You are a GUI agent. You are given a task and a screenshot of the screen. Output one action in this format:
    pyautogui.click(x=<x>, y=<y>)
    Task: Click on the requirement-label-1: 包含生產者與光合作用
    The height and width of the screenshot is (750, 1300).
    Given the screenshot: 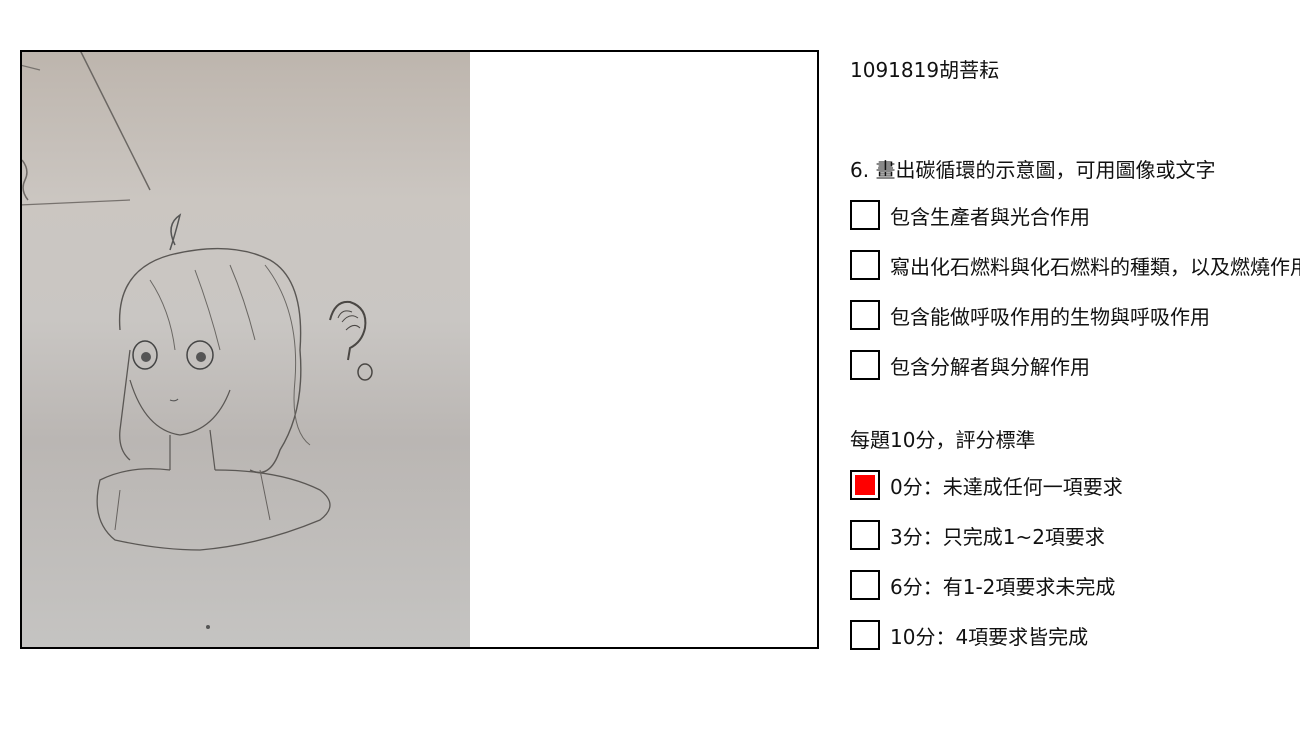 What is the action you would take?
    pyautogui.click(x=990, y=216)
    